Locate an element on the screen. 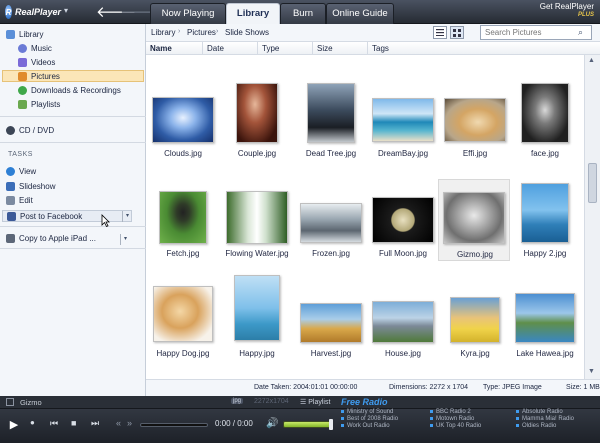  volume-knob is located at coordinates (331, 424).